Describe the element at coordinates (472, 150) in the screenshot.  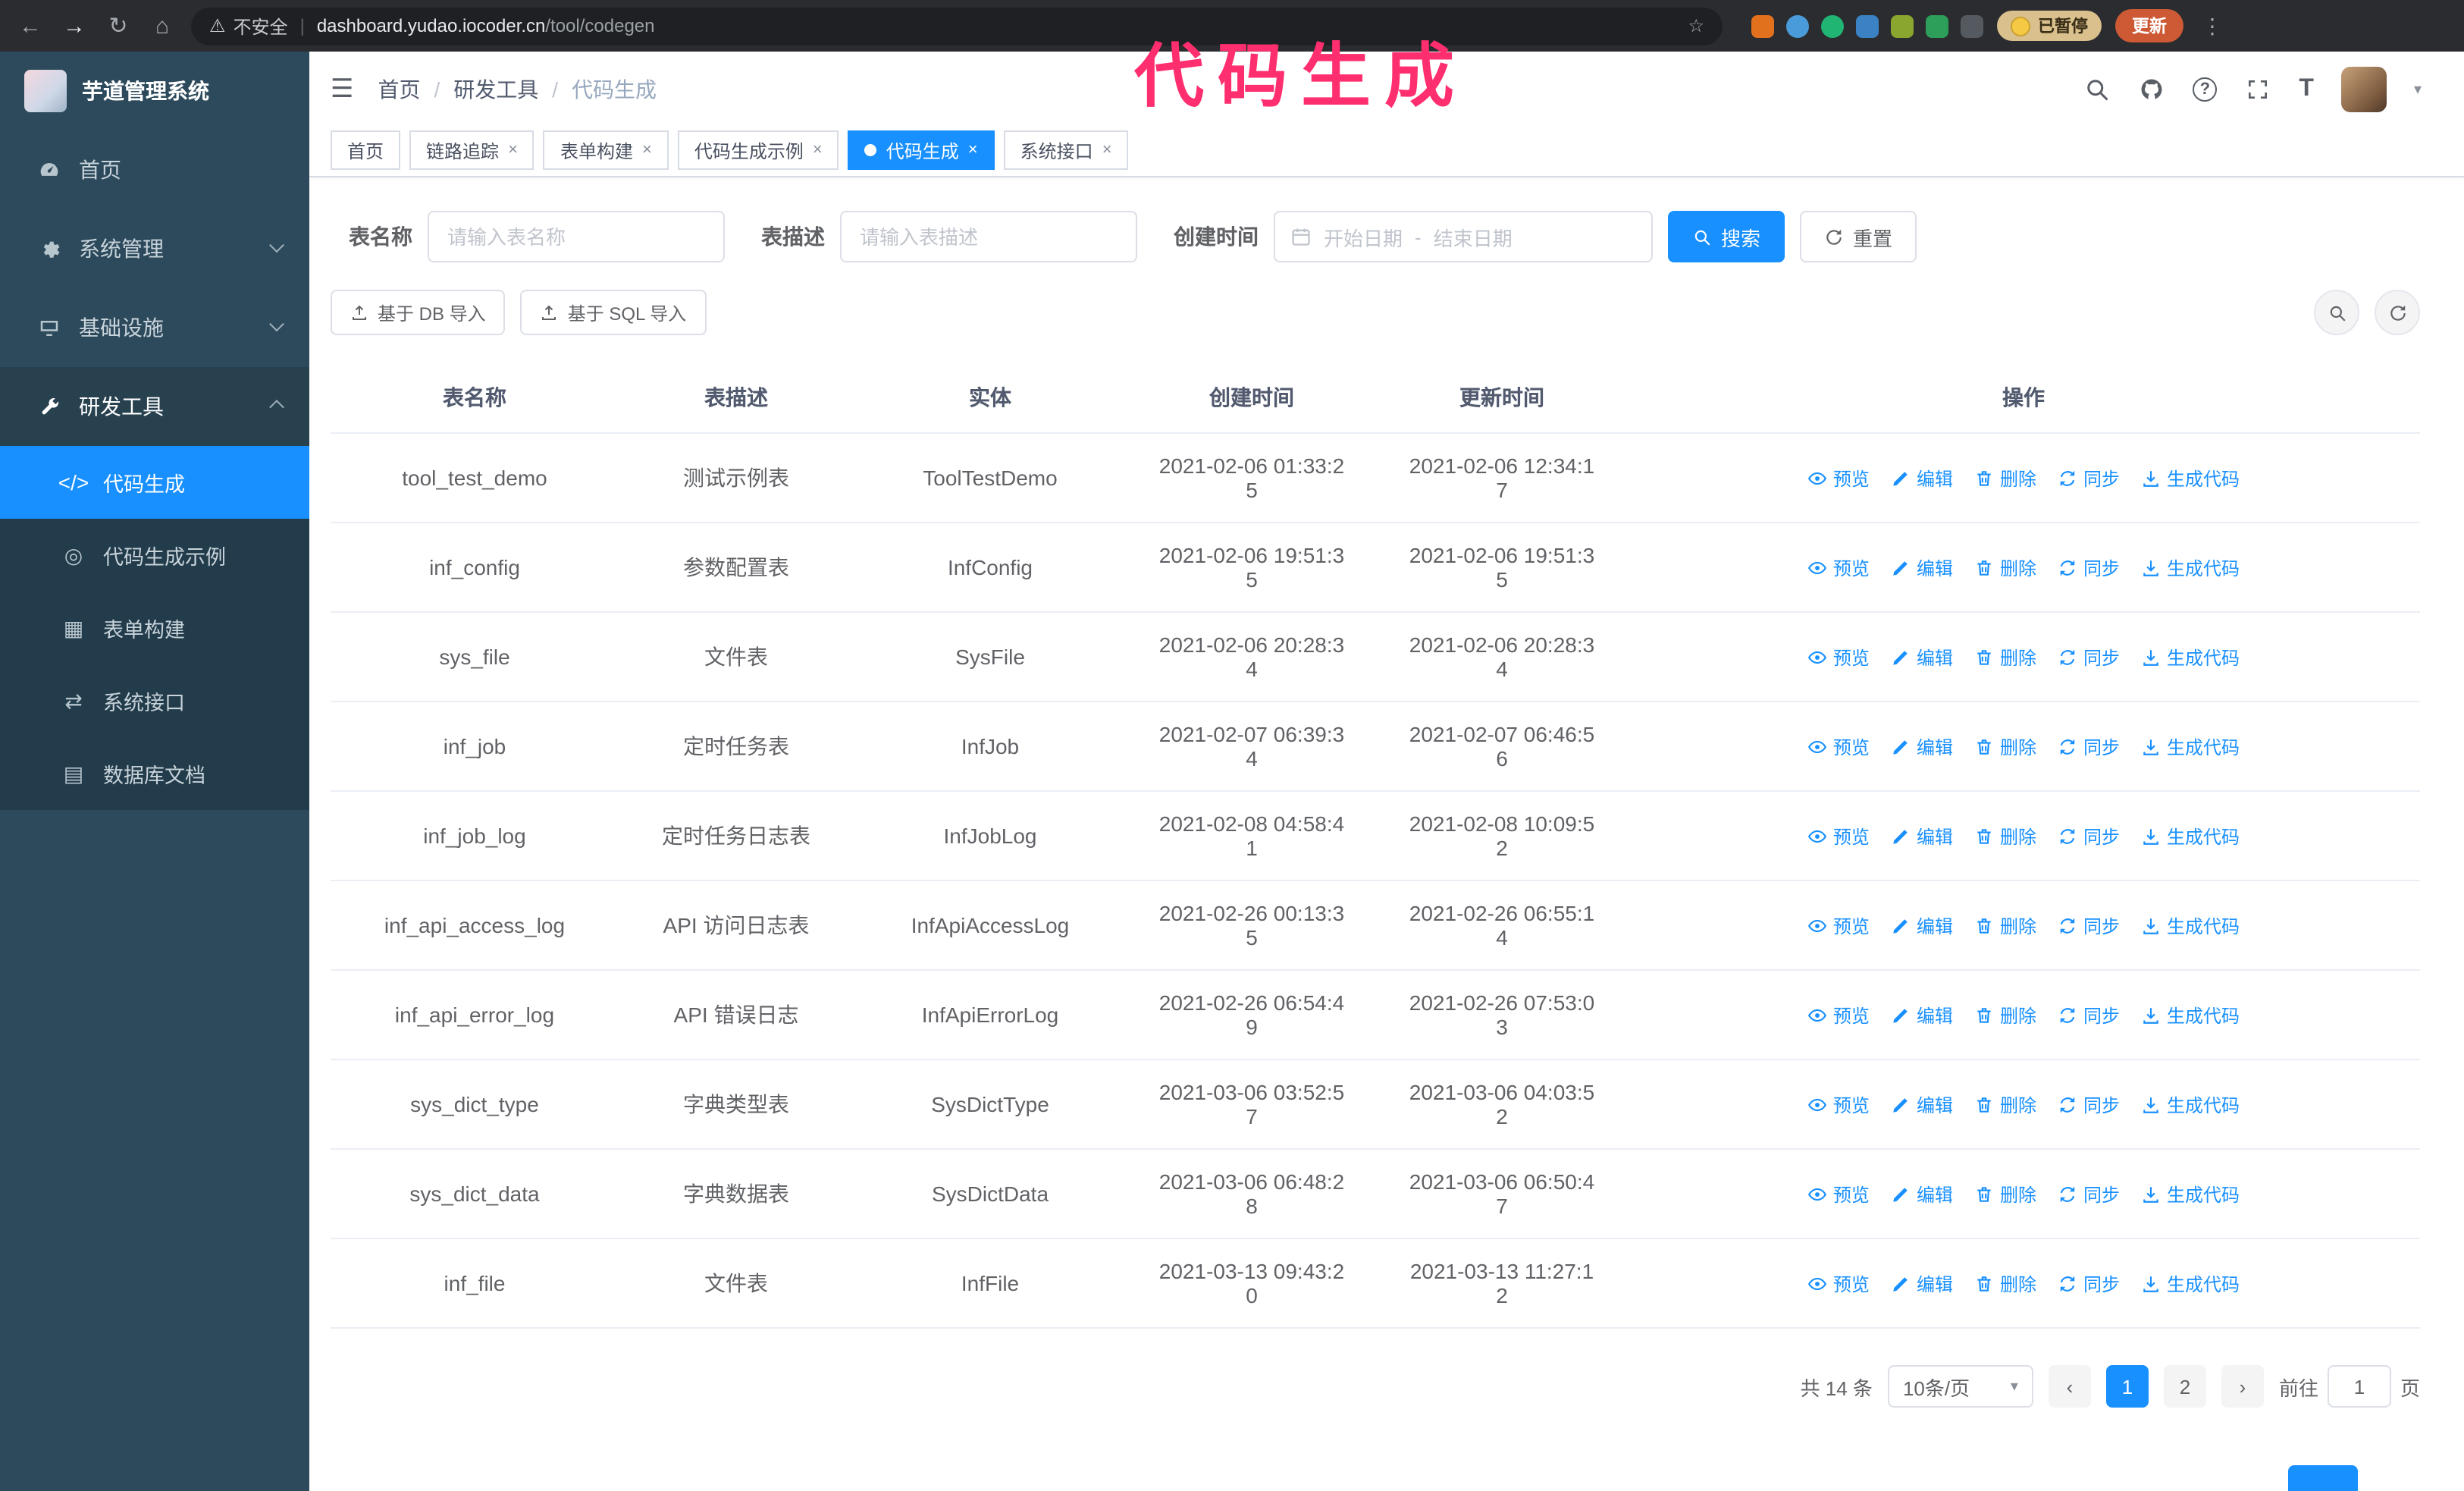
I see `tab-trace: 链路追踪 ×` at that location.